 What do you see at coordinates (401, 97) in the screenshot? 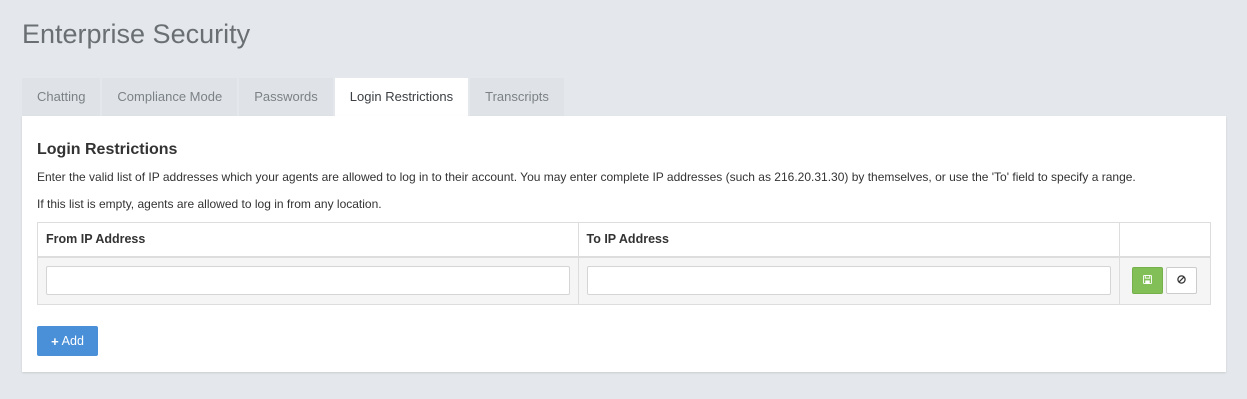
I see `tab-login-restrictions: Login Restrictions` at bounding box center [401, 97].